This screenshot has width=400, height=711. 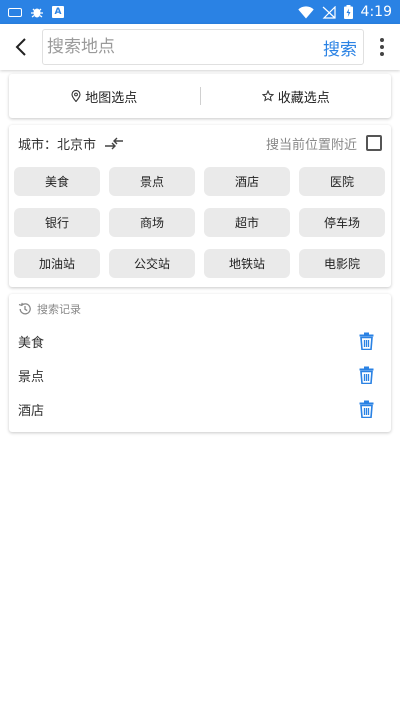 I want to click on map-pick-button: 地图选点, so click(x=104, y=96).